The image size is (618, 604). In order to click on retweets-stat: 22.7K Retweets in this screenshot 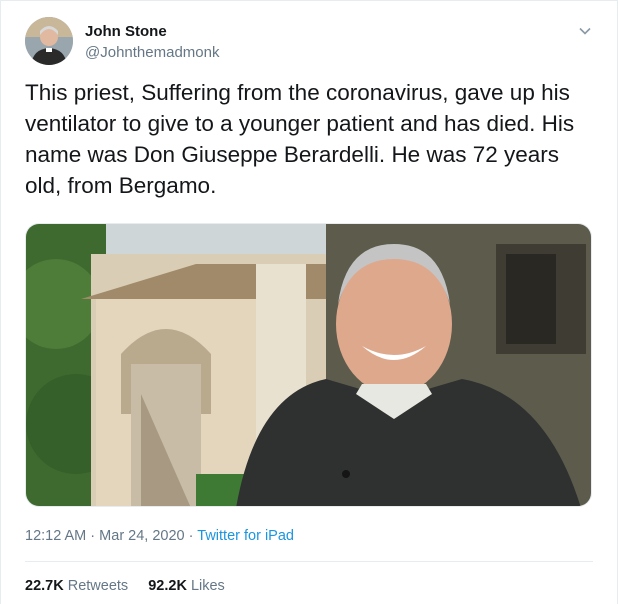, I will do `click(76, 586)`.